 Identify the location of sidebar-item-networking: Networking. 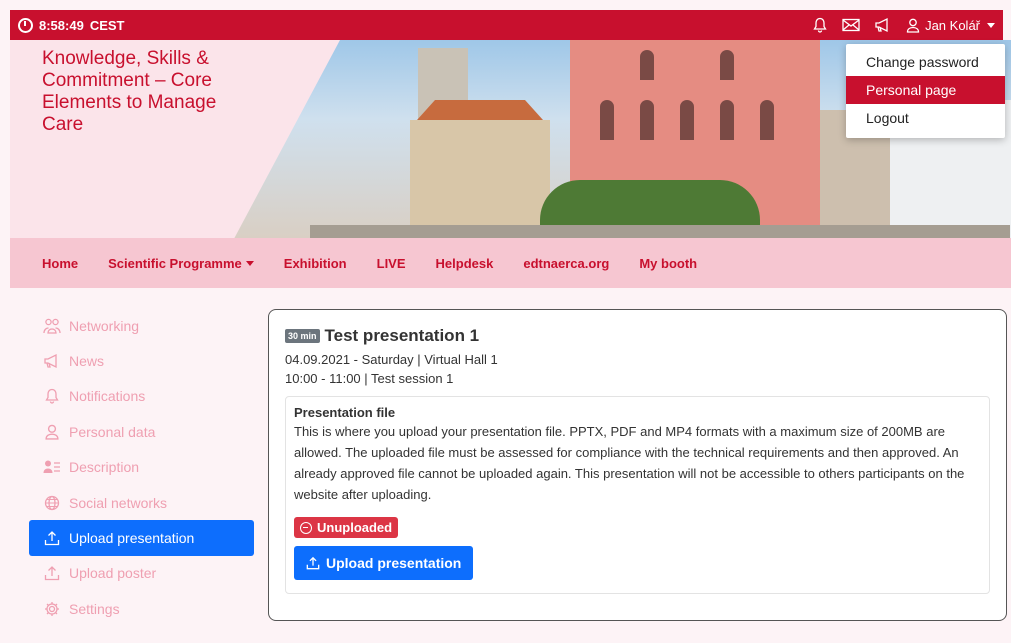
(141, 325).